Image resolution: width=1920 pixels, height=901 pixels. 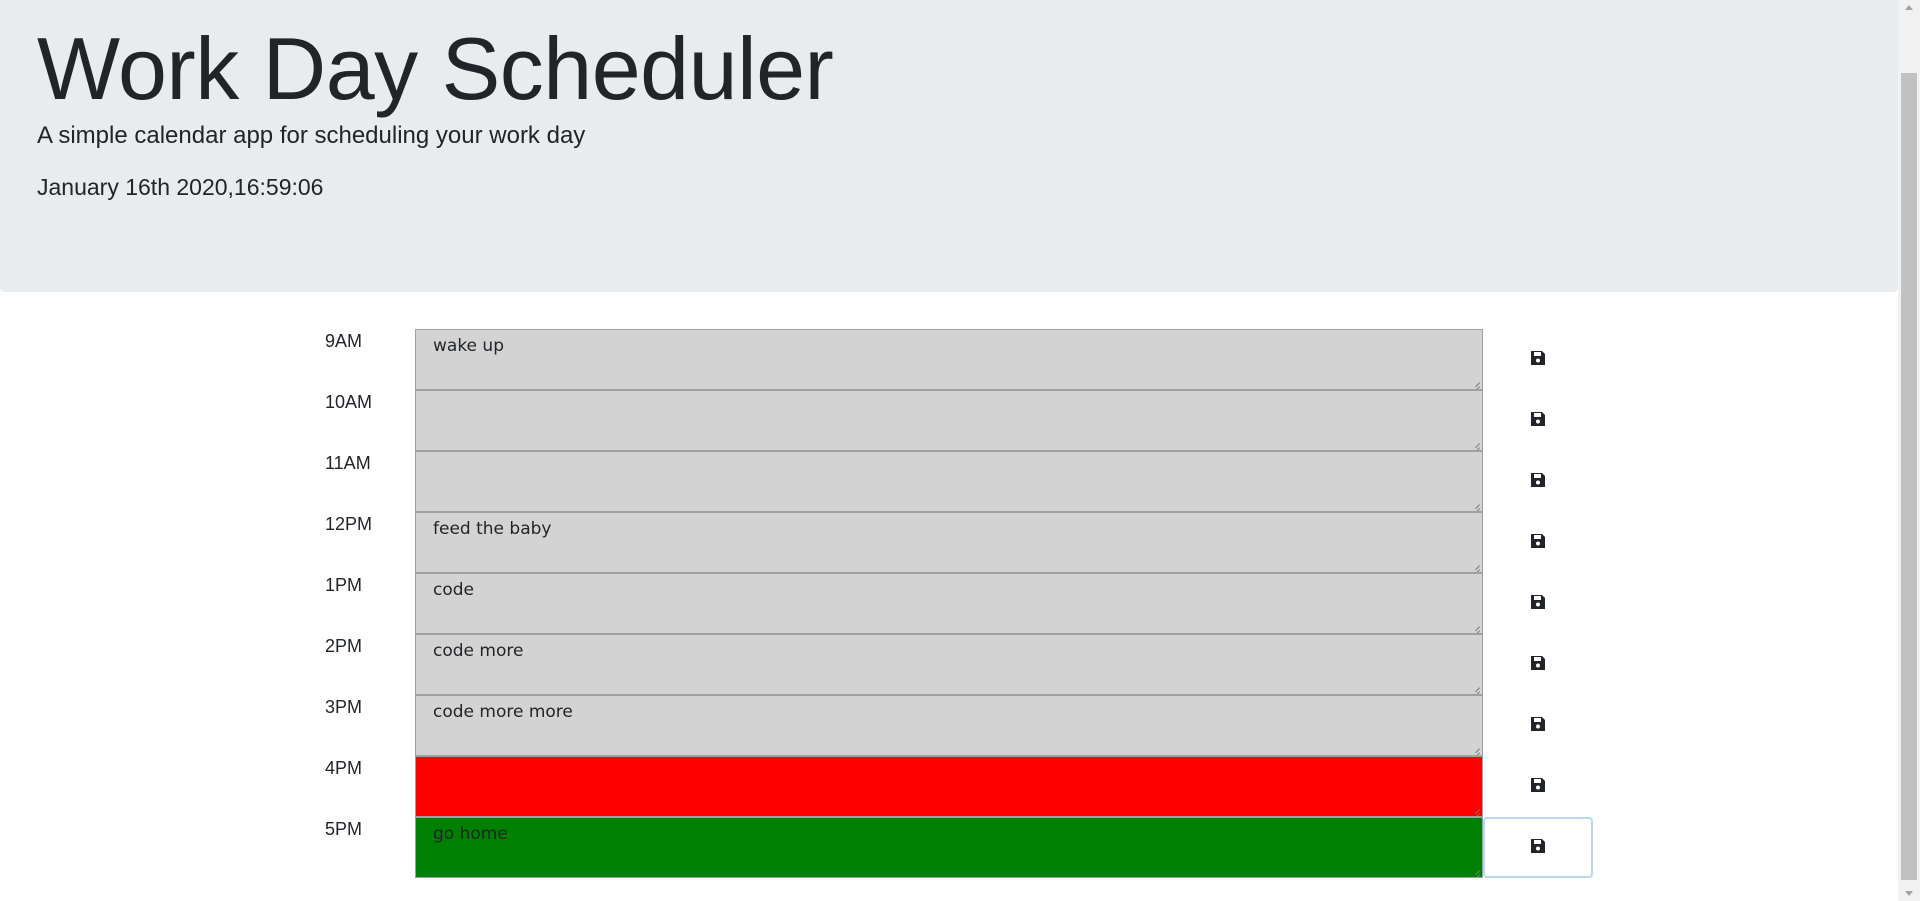 I want to click on time-block-row: 9AM wake up, so click(x=955, y=359).